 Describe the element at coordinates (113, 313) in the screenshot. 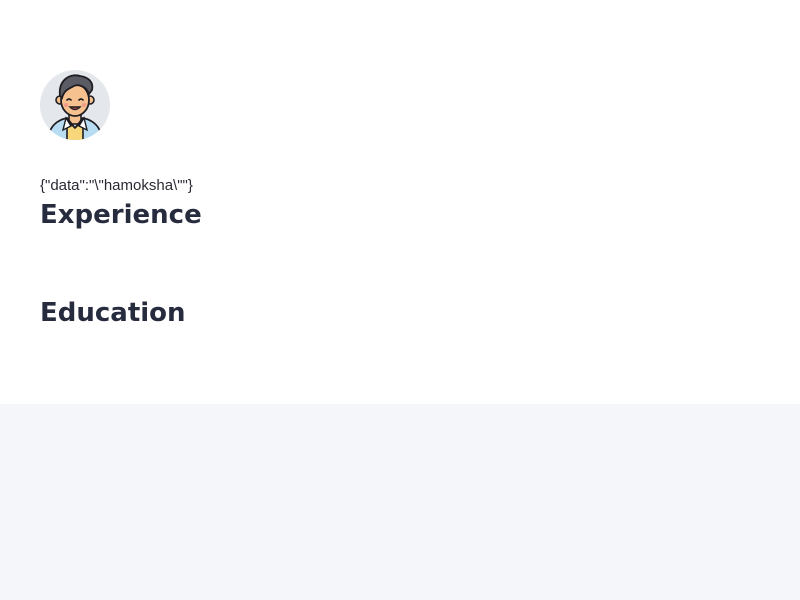

I see `education-heading: Education` at that location.